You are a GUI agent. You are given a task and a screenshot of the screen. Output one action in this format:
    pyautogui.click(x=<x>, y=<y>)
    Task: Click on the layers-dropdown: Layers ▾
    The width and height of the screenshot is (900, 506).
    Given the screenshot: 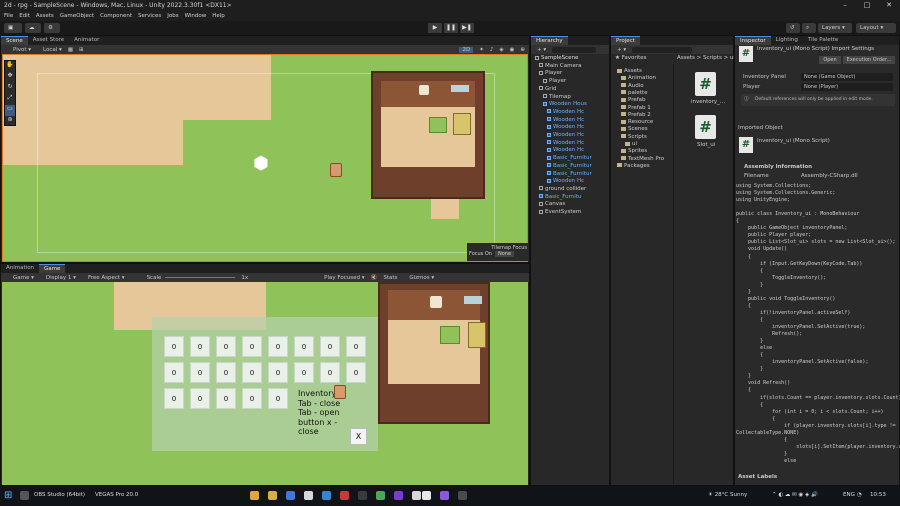 What is the action you would take?
    pyautogui.click(x=835, y=28)
    